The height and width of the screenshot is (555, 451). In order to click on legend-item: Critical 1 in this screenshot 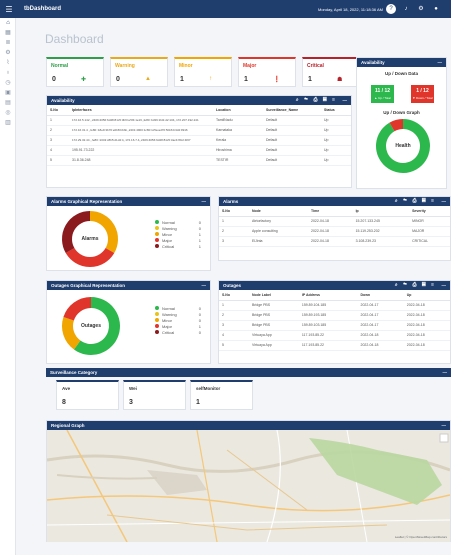, I will do `click(178, 246)`.